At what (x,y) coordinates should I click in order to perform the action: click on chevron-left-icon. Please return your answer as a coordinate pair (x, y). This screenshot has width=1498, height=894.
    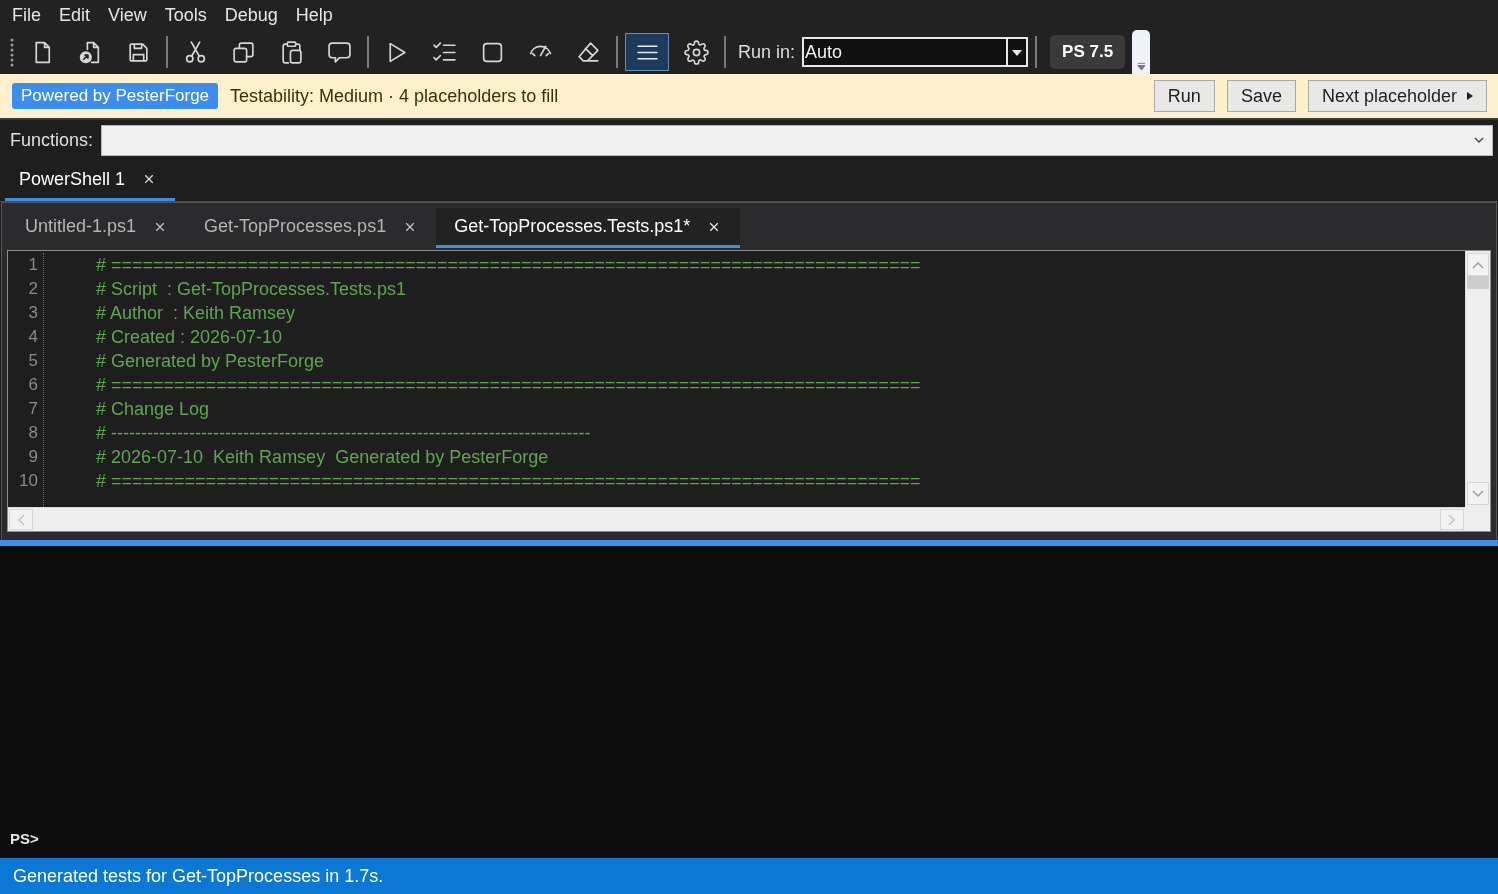
    Looking at the image, I should click on (21, 519).